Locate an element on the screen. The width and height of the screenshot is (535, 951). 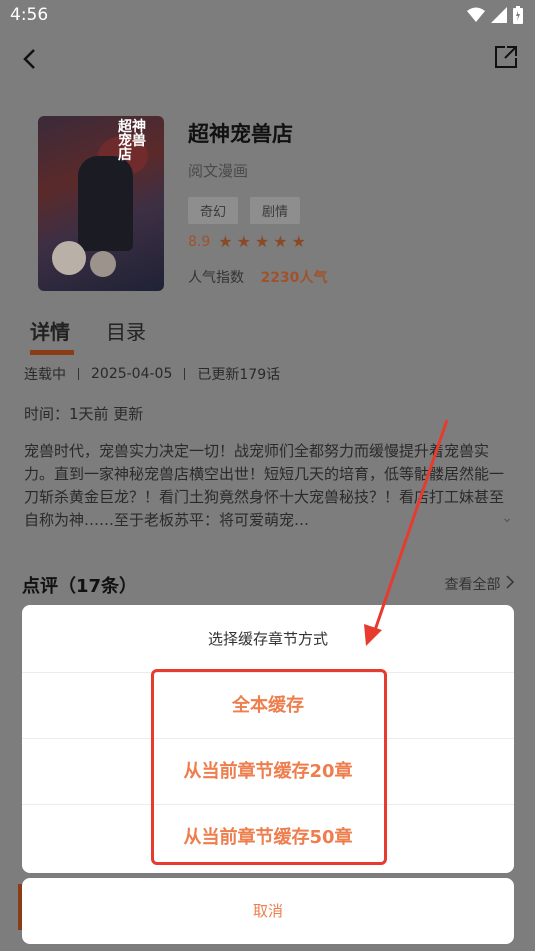
share-icon is located at coordinates (506, 57).